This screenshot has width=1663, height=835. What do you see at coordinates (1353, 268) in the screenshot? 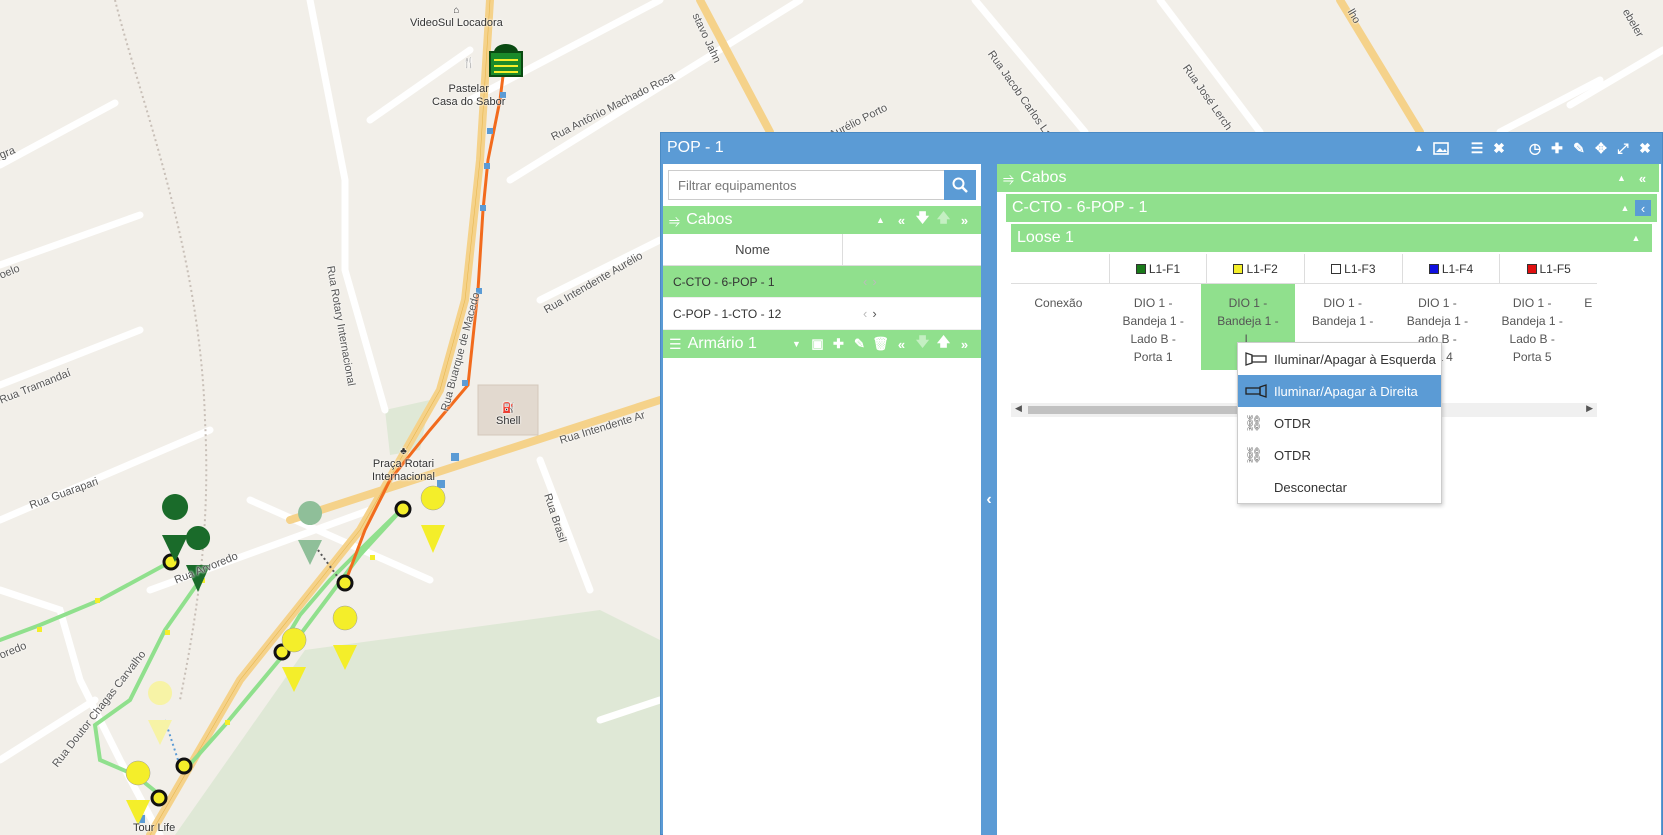
I see `fiber-header: L1-F3` at bounding box center [1353, 268].